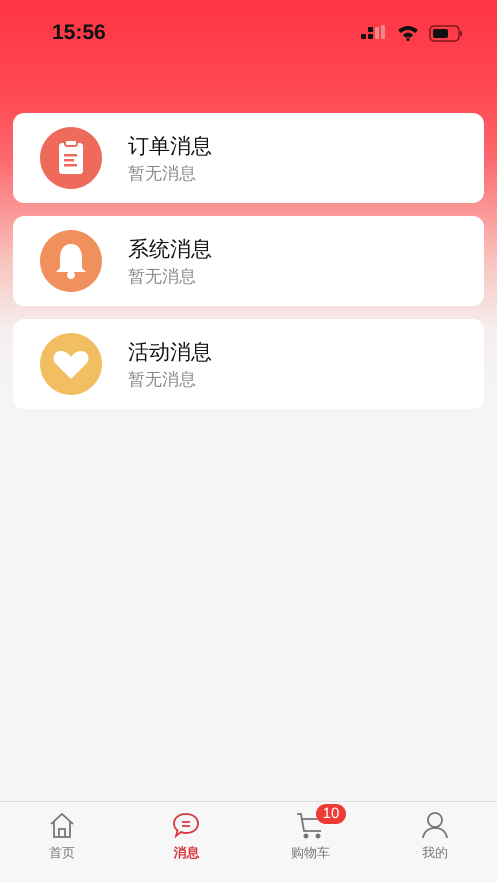 The width and height of the screenshot is (497, 883). I want to click on message-title: 活动消息, so click(170, 352).